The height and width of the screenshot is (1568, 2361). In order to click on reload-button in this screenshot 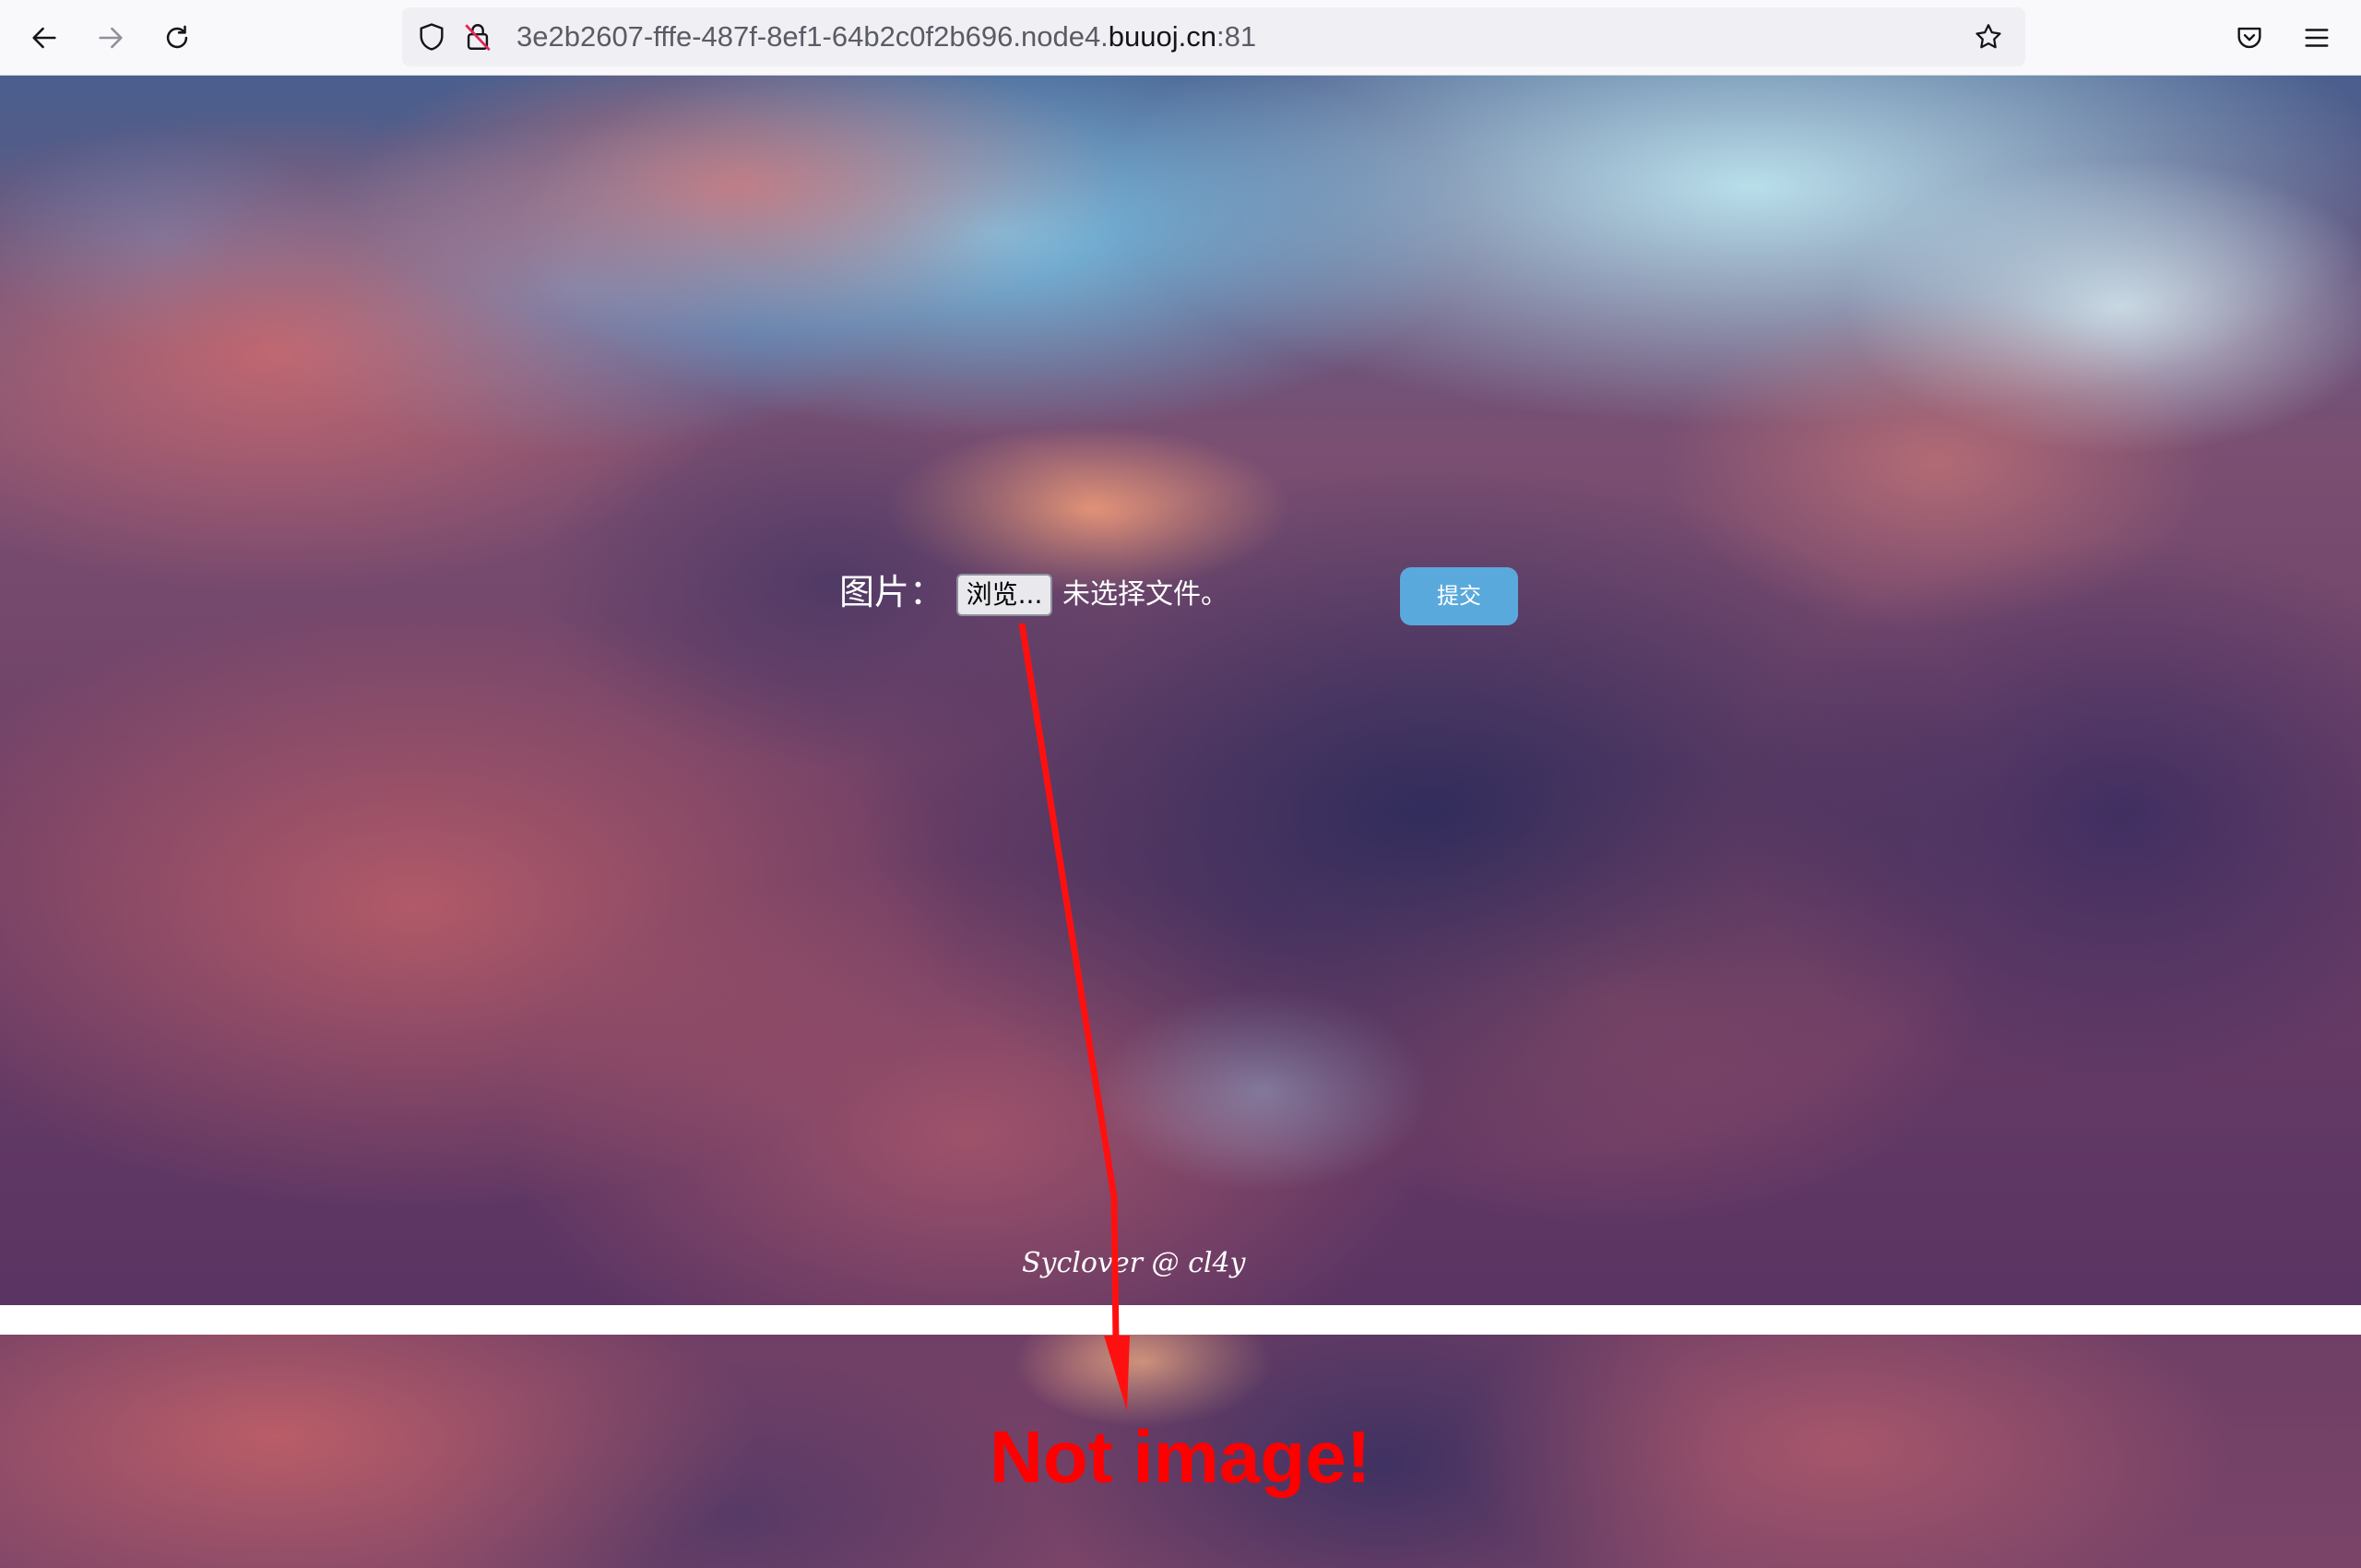, I will do `click(177, 38)`.